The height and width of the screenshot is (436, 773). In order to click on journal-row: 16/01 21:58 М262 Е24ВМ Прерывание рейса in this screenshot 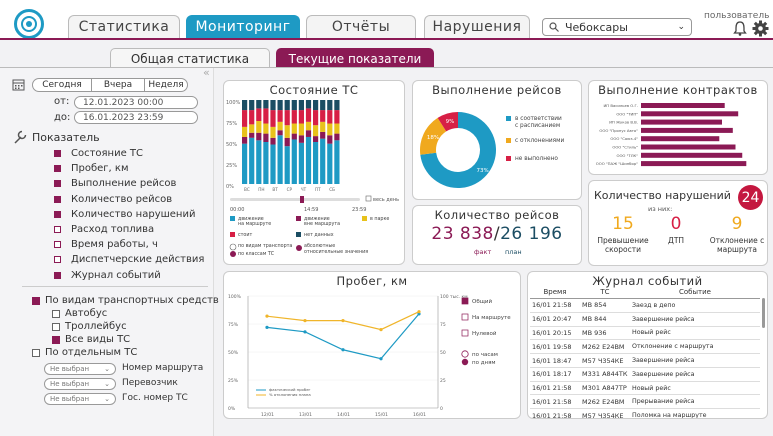, I will do `click(645, 402)`.